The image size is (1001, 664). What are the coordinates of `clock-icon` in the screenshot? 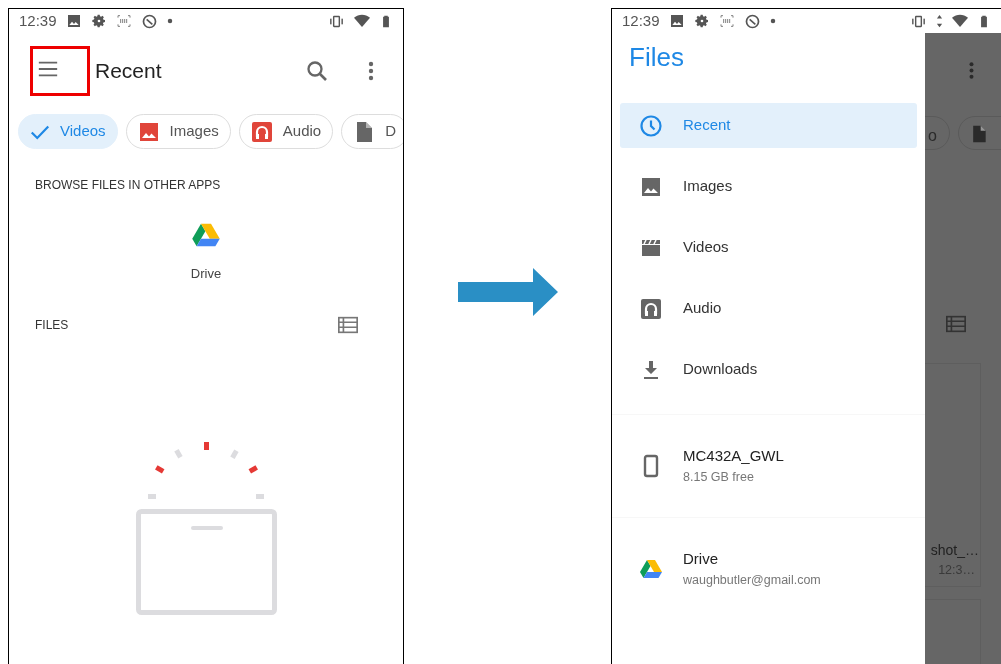 It's located at (651, 125).